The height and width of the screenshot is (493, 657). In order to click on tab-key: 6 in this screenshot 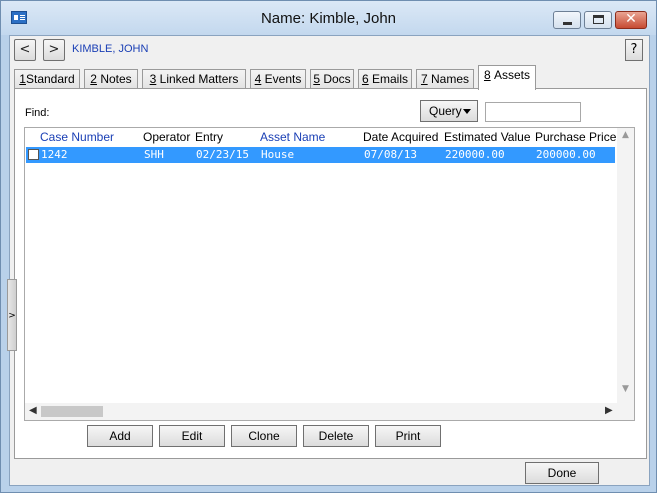, I will do `click(365, 79)`.